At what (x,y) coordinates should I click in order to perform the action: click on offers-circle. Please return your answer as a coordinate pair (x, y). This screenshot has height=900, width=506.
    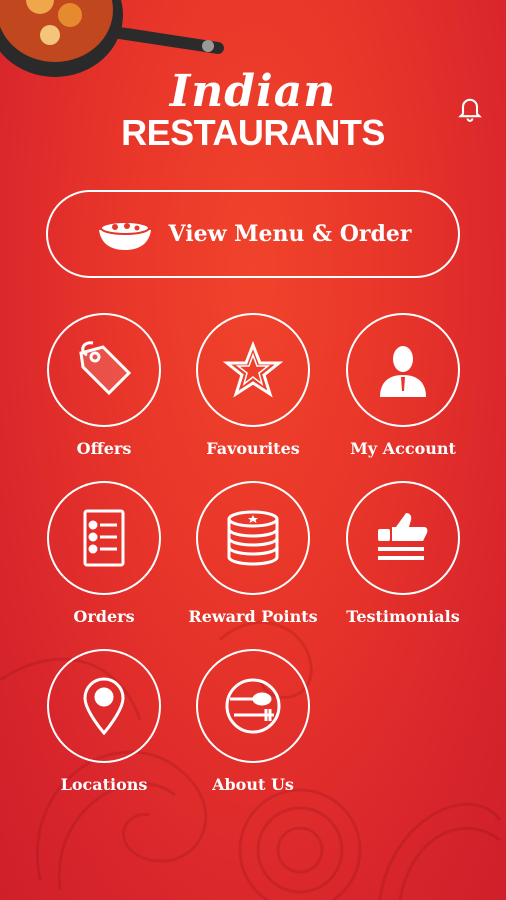
    Looking at the image, I should click on (104, 370).